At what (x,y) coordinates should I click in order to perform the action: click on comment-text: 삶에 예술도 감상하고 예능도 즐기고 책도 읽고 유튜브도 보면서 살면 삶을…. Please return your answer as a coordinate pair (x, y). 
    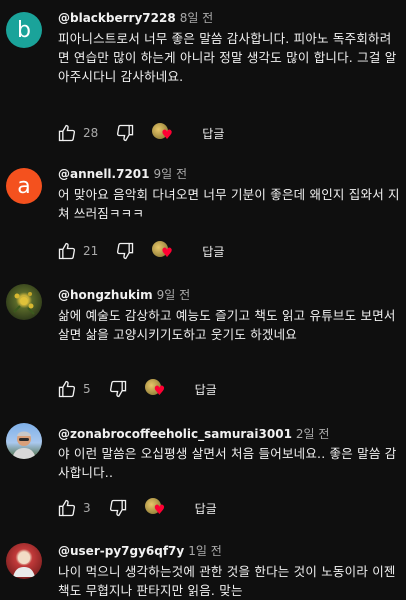
    Looking at the image, I should click on (227, 325).